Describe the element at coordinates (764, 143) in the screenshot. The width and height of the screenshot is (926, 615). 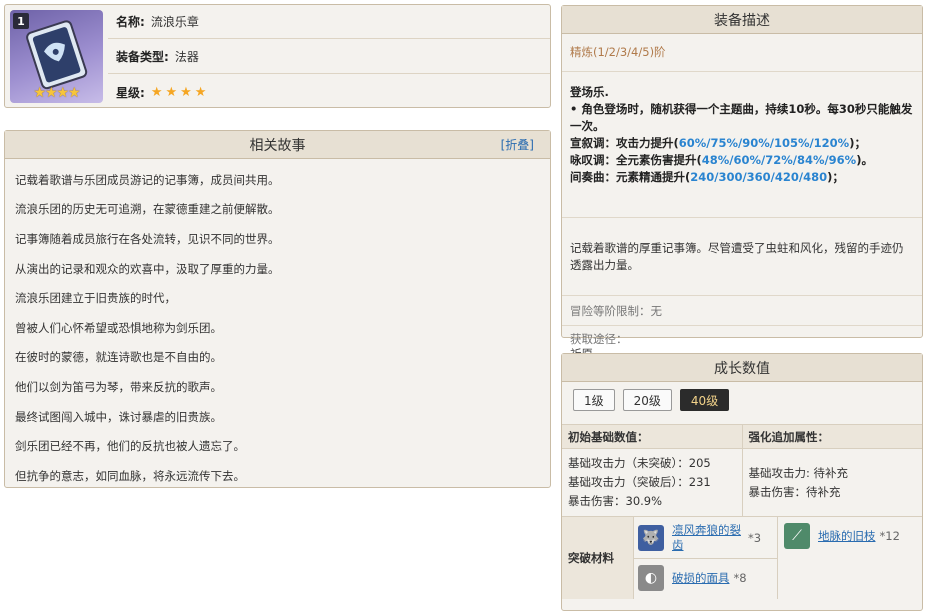
I see `effect-1-values: 60%/75%/90%/105%/120%` at that location.